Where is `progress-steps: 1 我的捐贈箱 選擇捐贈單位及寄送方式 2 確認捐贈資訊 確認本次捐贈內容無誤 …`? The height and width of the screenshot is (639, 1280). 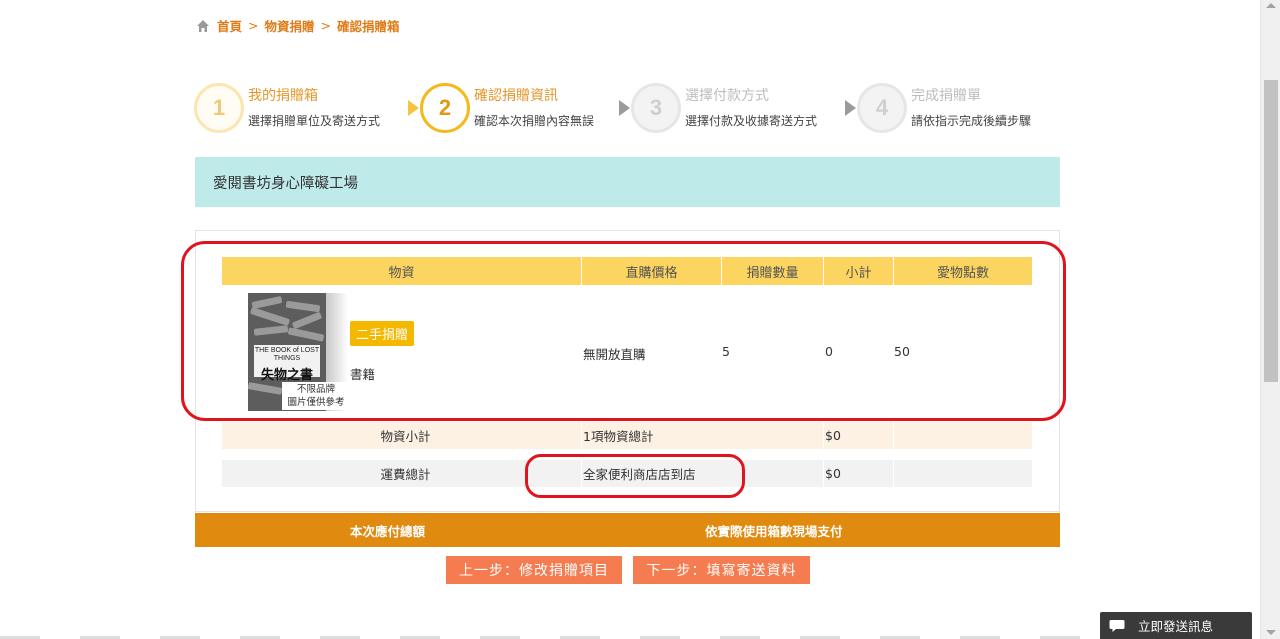 progress-steps: 1 我的捐贈箱 選擇捐贈單位及寄送方式 2 確認捐贈資訊 確認本次捐贈內容無誤 … is located at coordinates (629, 109).